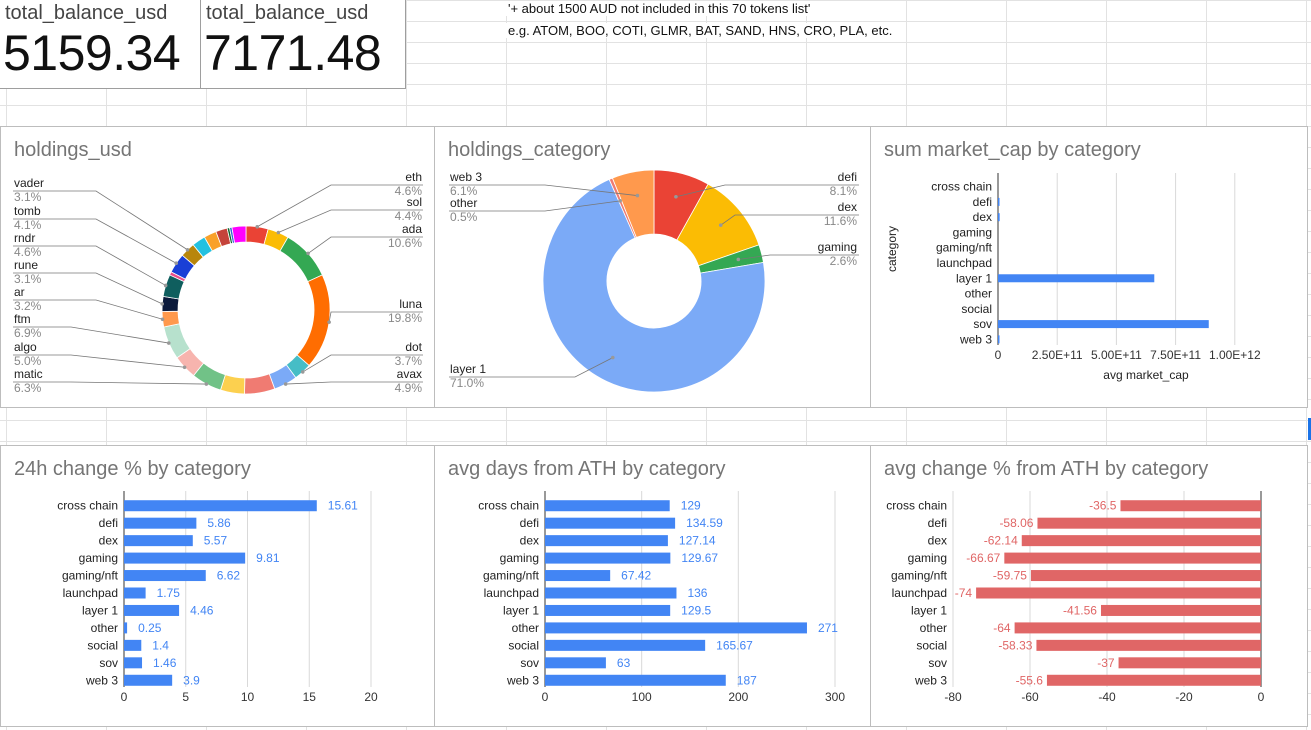 The height and width of the screenshot is (730, 1311). What do you see at coordinates (412, 229) in the screenshot?
I see `slice-label: ada` at bounding box center [412, 229].